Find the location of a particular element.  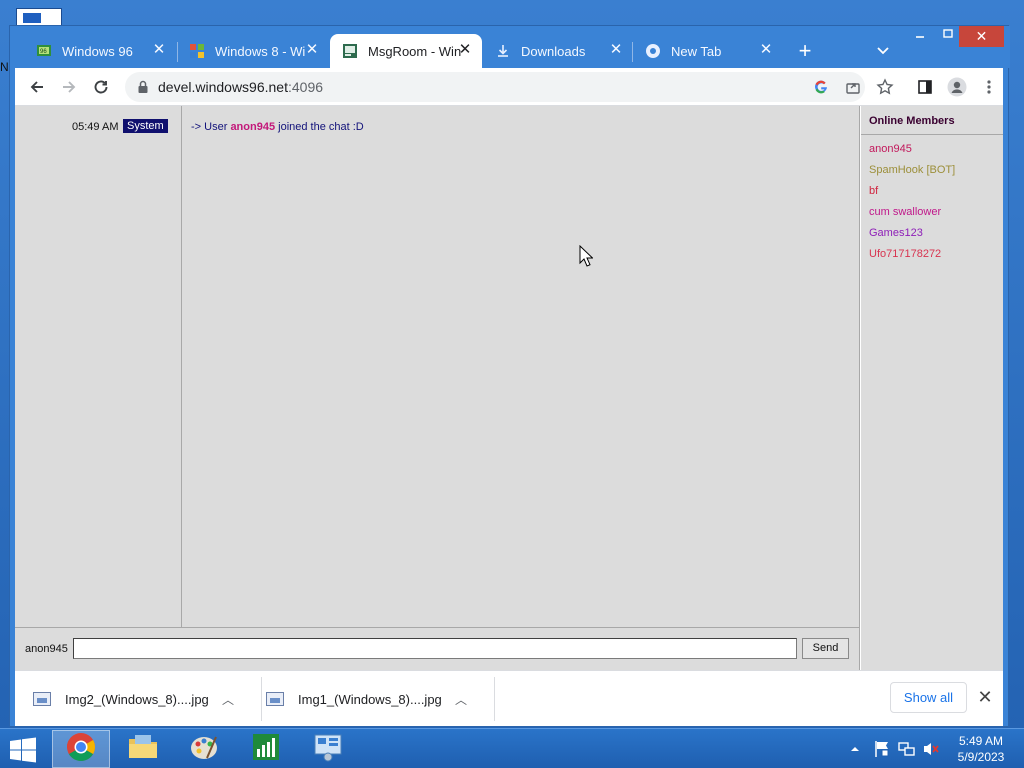

message-username: anon945 is located at coordinates (252, 127).